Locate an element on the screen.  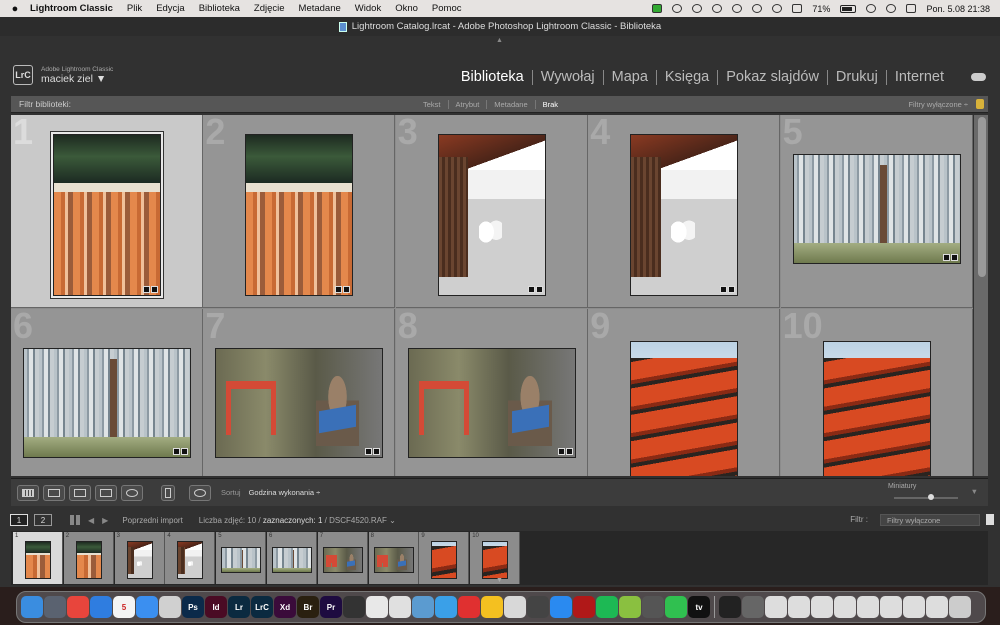
grid-cell: 8 is located at coordinates (491, 390).